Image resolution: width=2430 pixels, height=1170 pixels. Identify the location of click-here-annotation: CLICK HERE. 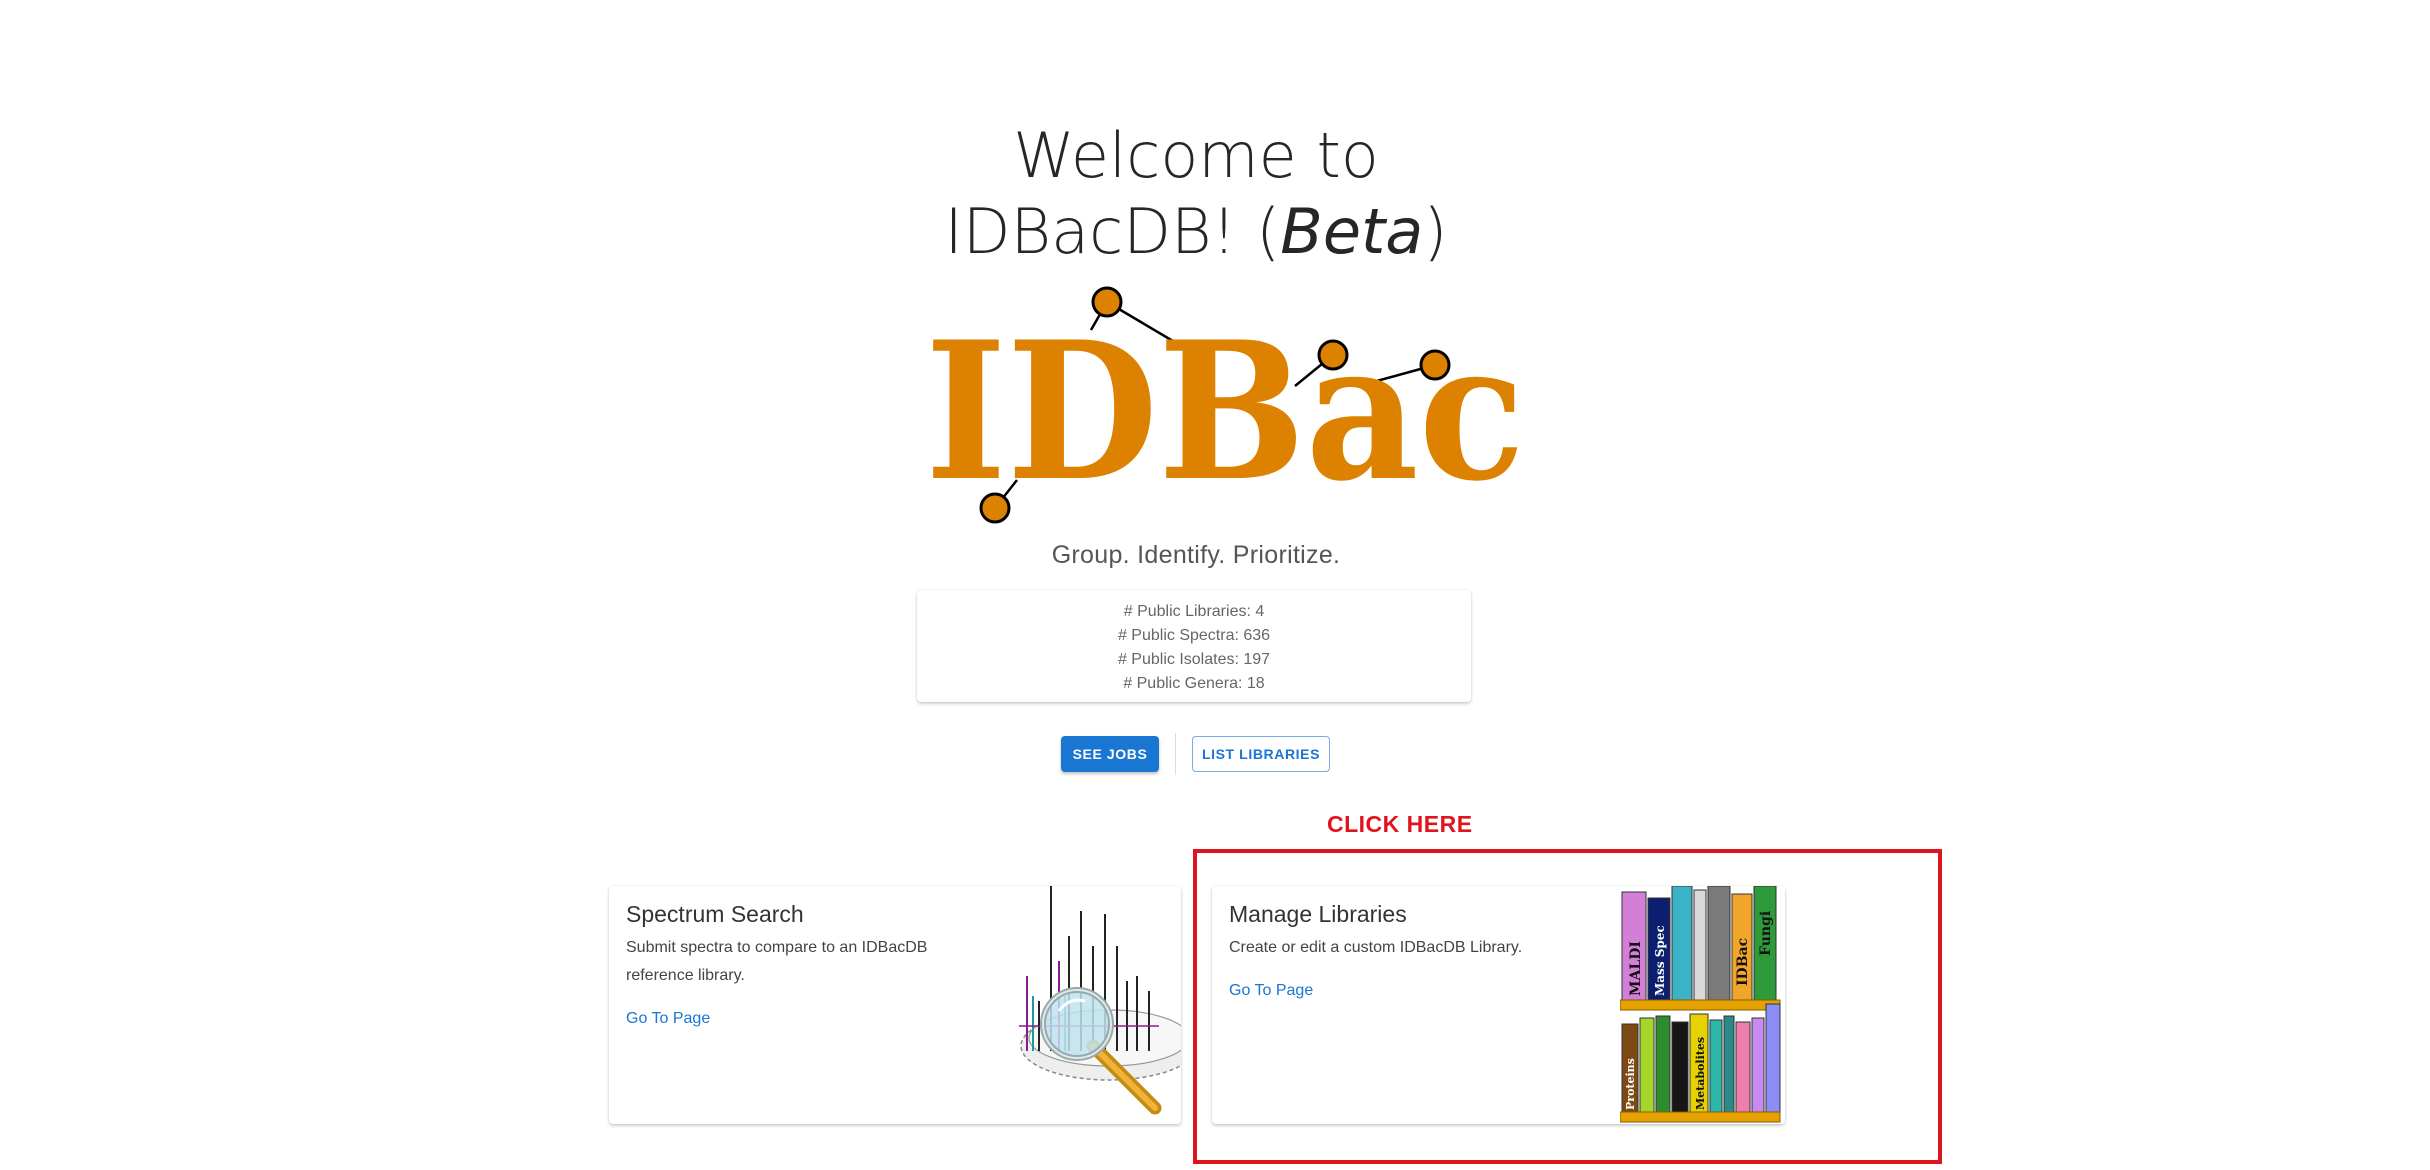
(1400, 824).